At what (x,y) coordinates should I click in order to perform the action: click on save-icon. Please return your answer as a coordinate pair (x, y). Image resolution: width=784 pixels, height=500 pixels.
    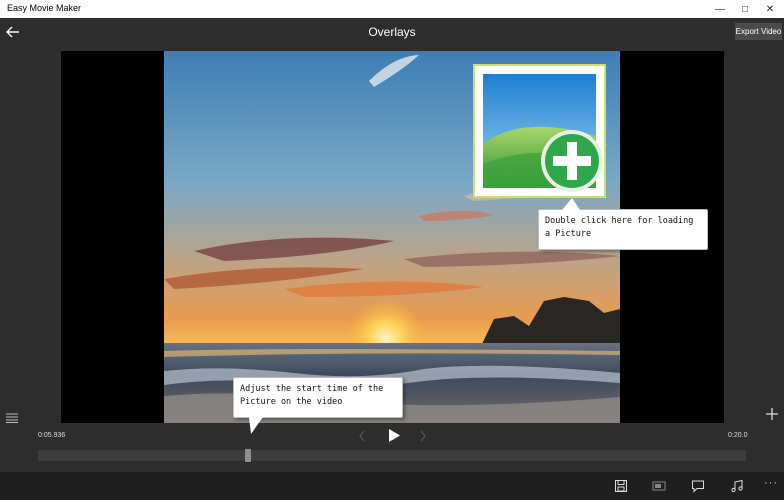
    Looking at the image, I should click on (621, 486).